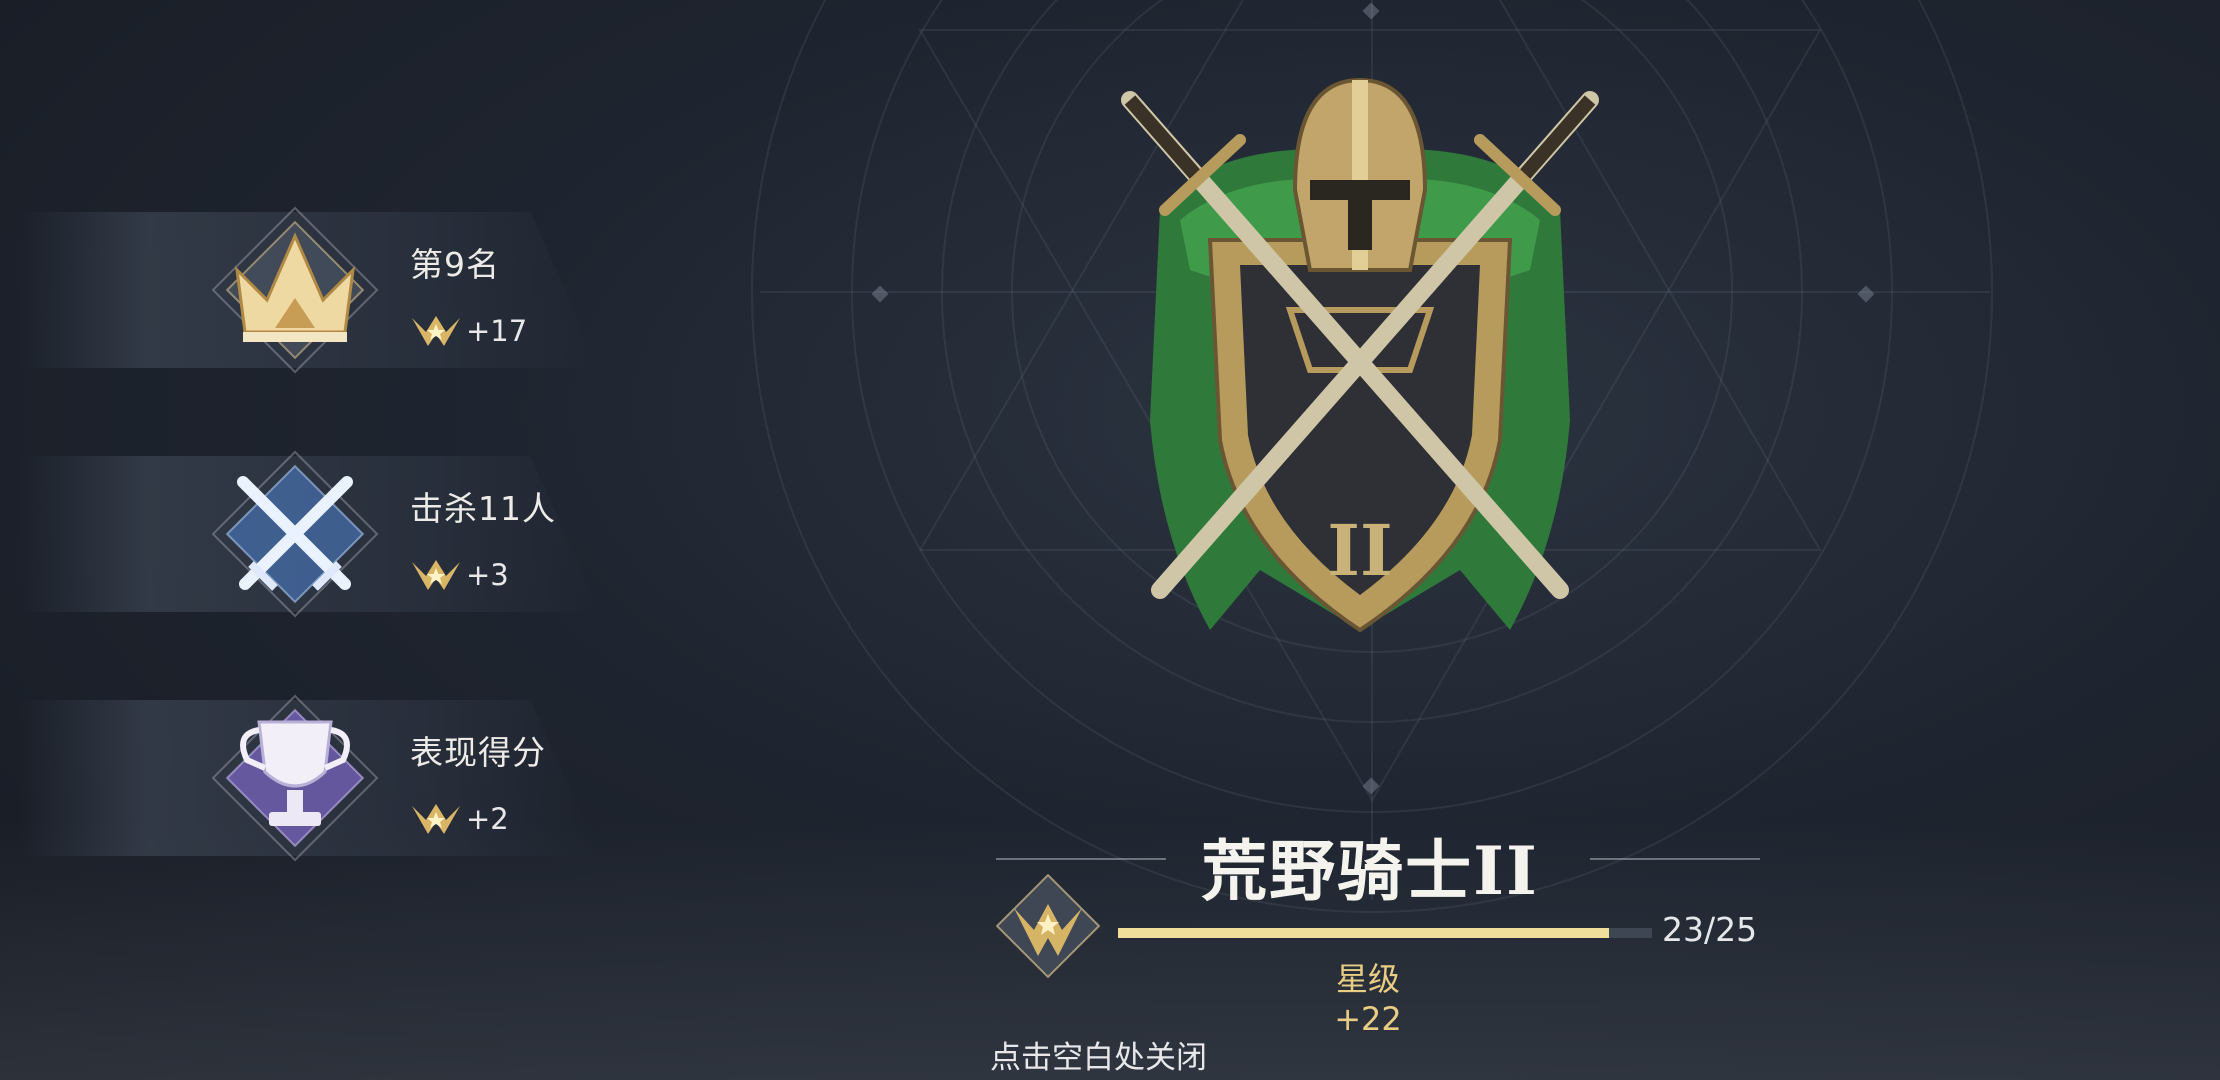  I want to click on reward-title: 击杀11人, so click(483, 508).